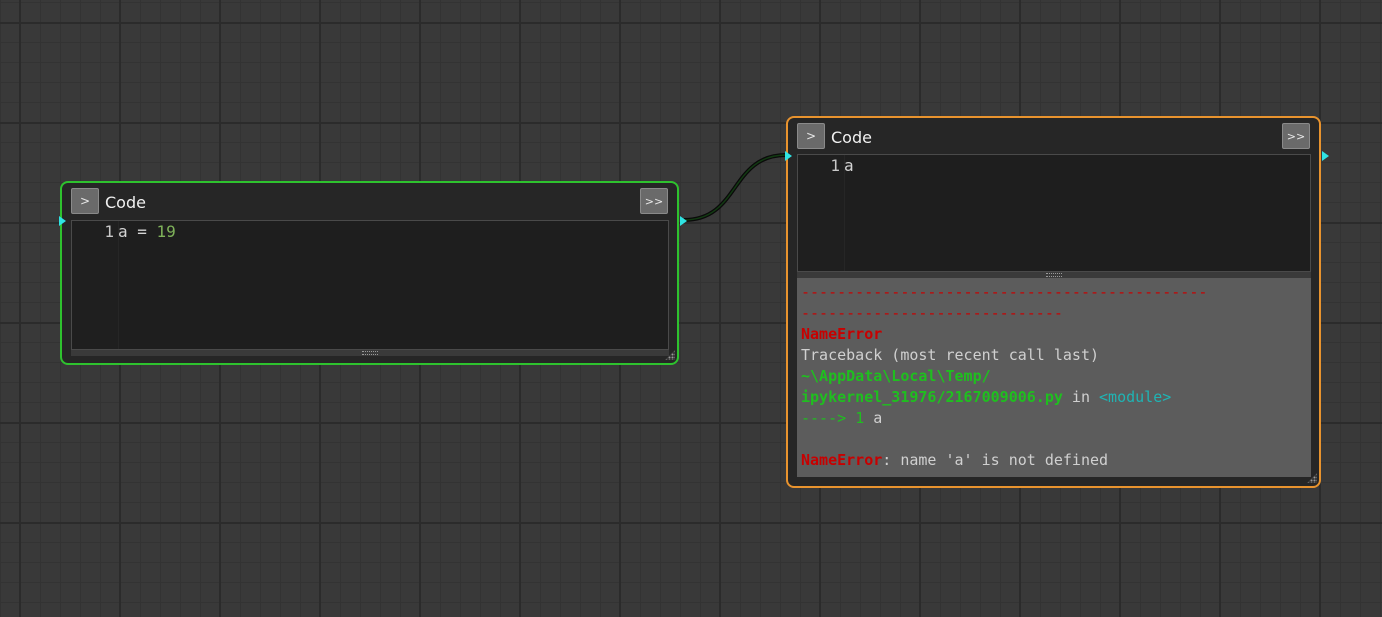 Image resolution: width=1382 pixels, height=617 pixels. I want to click on traceback-file-path: ~\AppData\Local\Temp/, so click(896, 376).